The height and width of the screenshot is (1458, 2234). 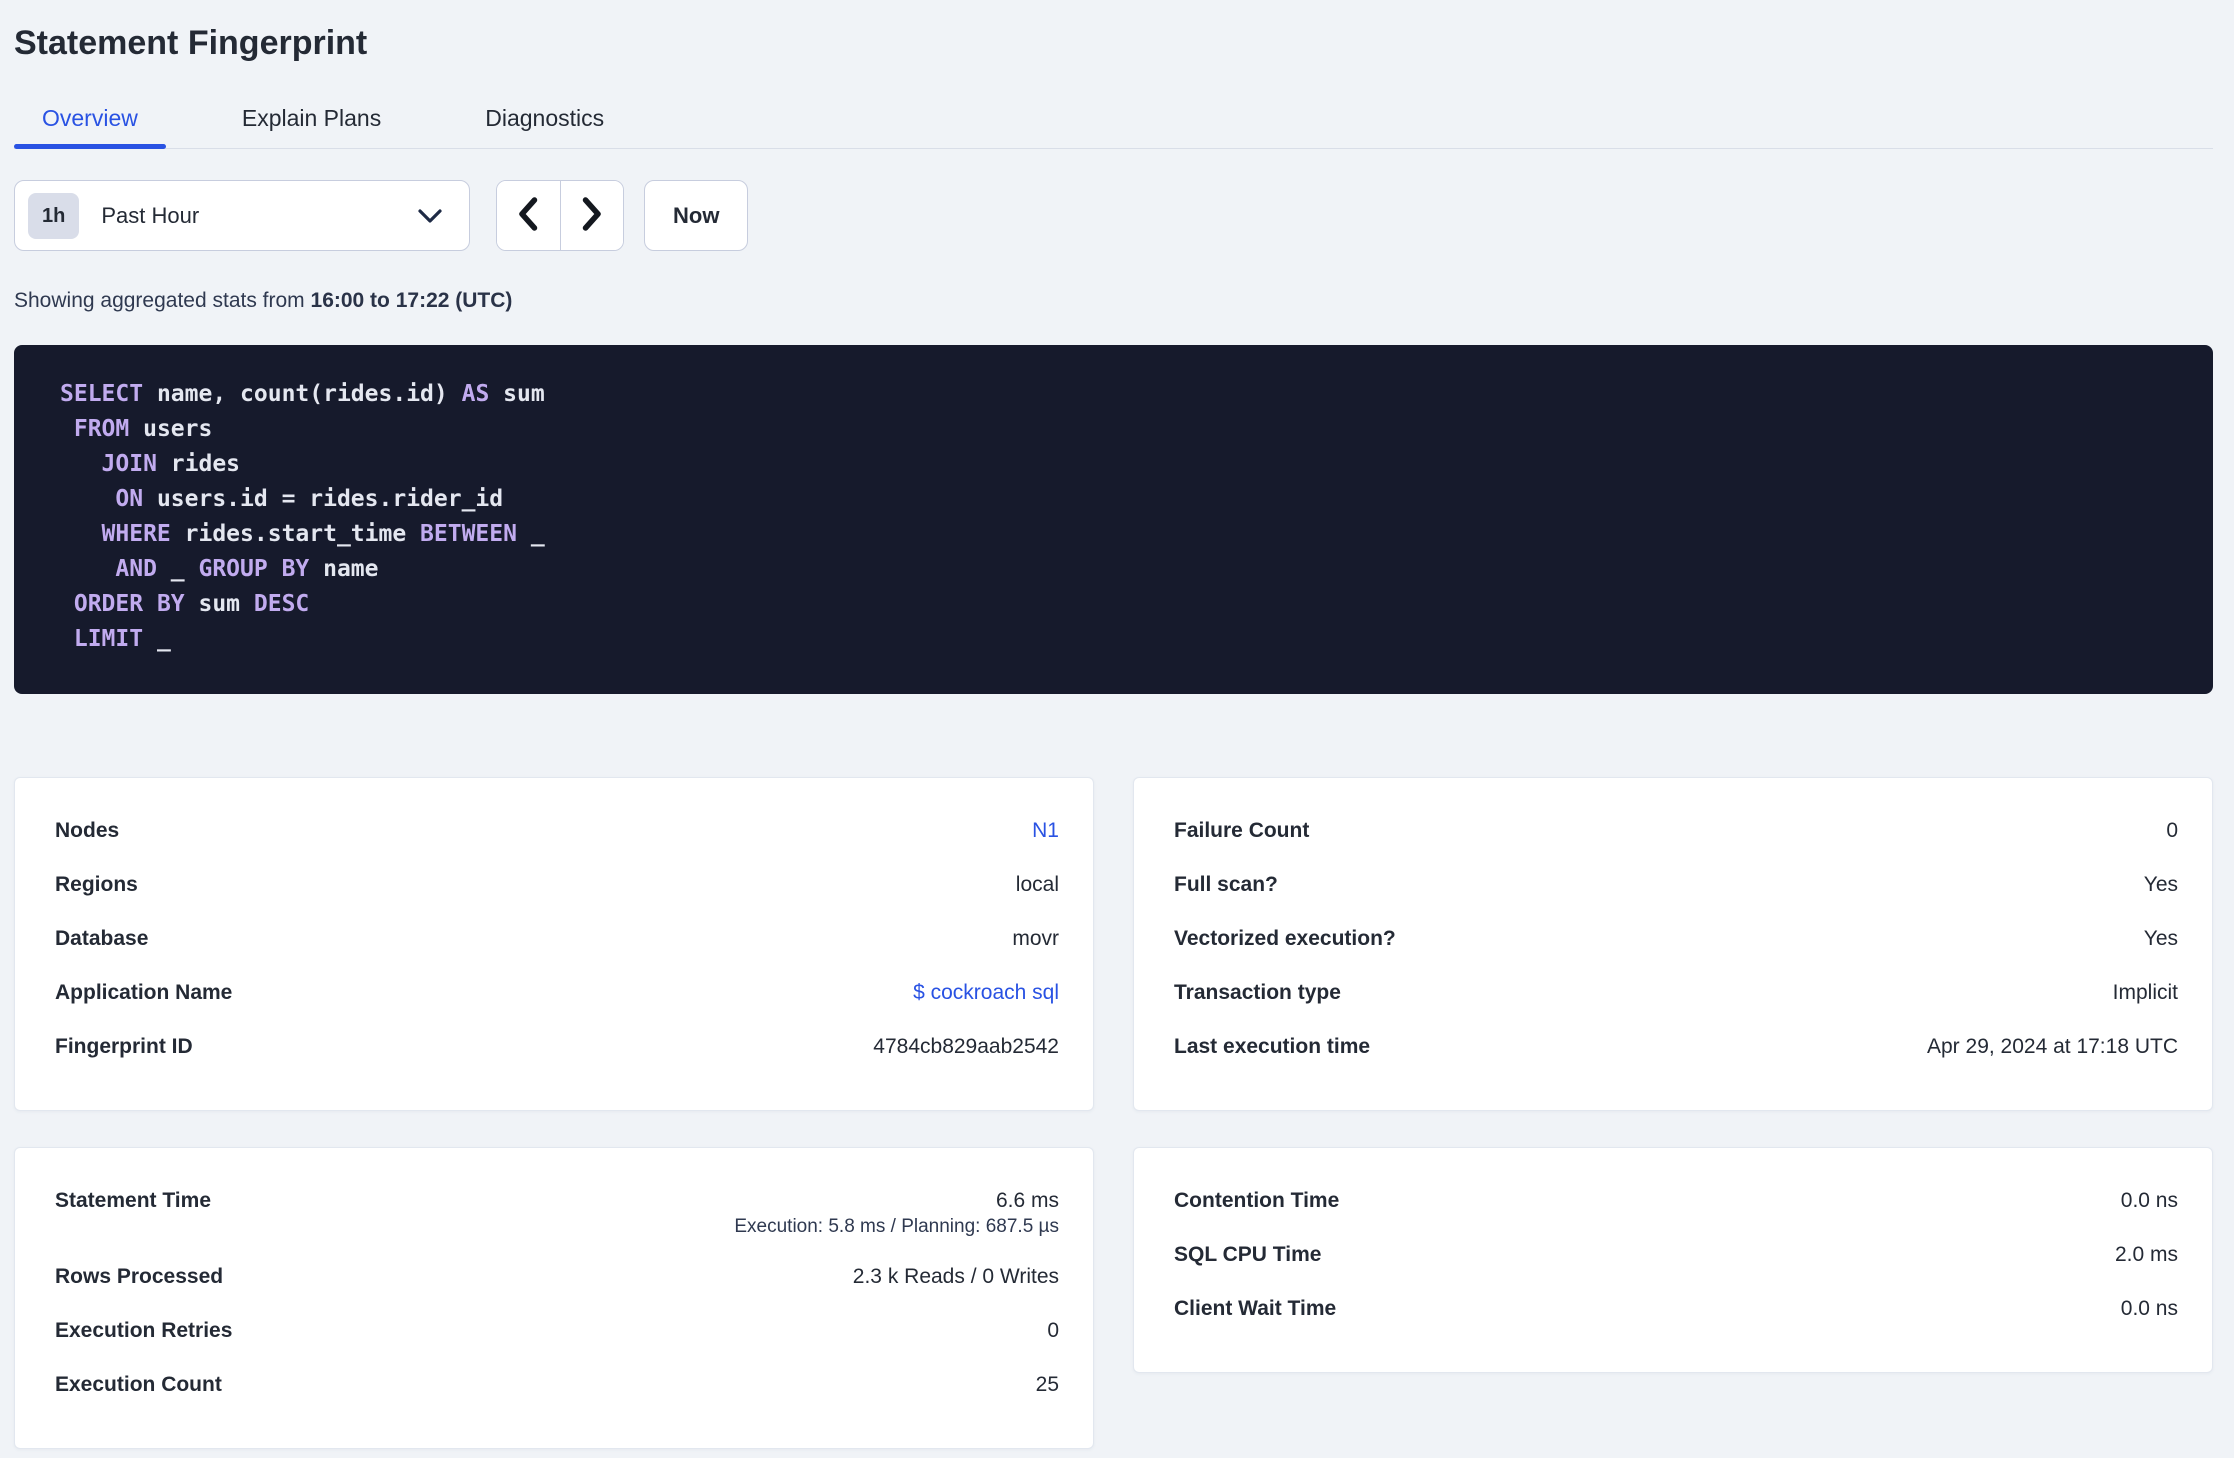 I want to click on row-value: local, so click(x=1037, y=884).